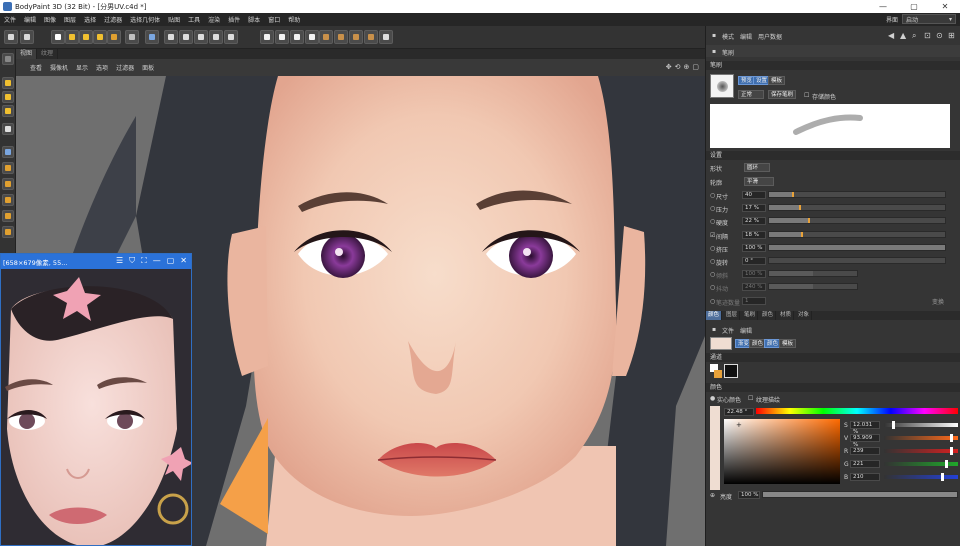  What do you see at coordinates (100, 37) in the screenshot?
I see `rotate-tool-button` at bounding box center [100, 37].